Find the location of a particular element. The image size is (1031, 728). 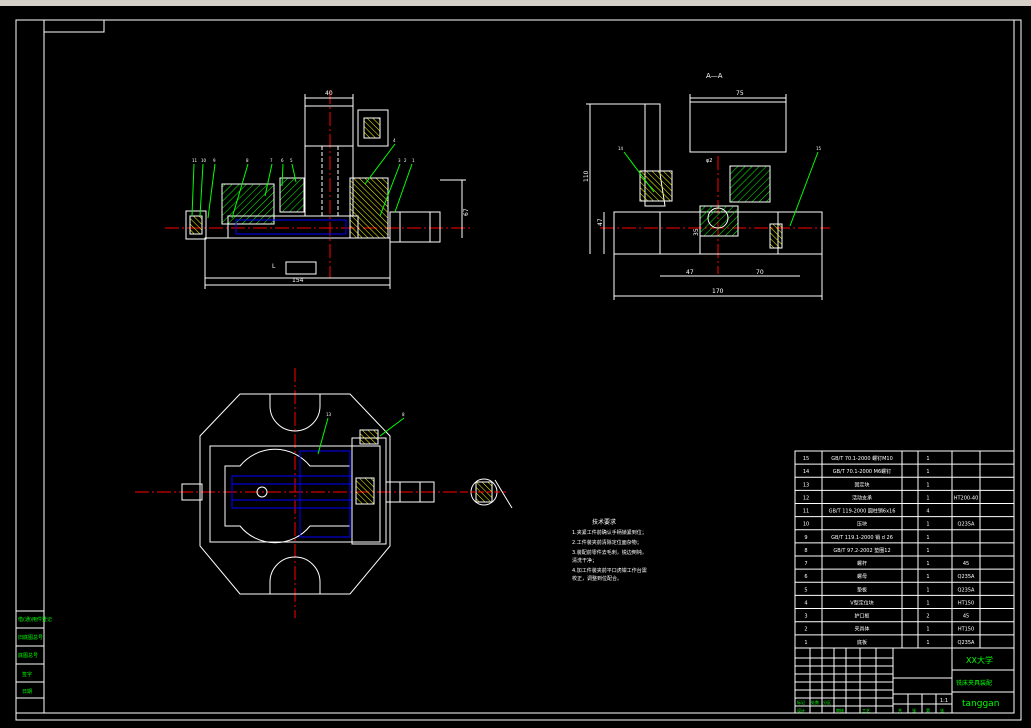

side-section-view: A—A 75 110 47 35 47 70 170 φ2 14 15 is located at coordinates (706, 186).